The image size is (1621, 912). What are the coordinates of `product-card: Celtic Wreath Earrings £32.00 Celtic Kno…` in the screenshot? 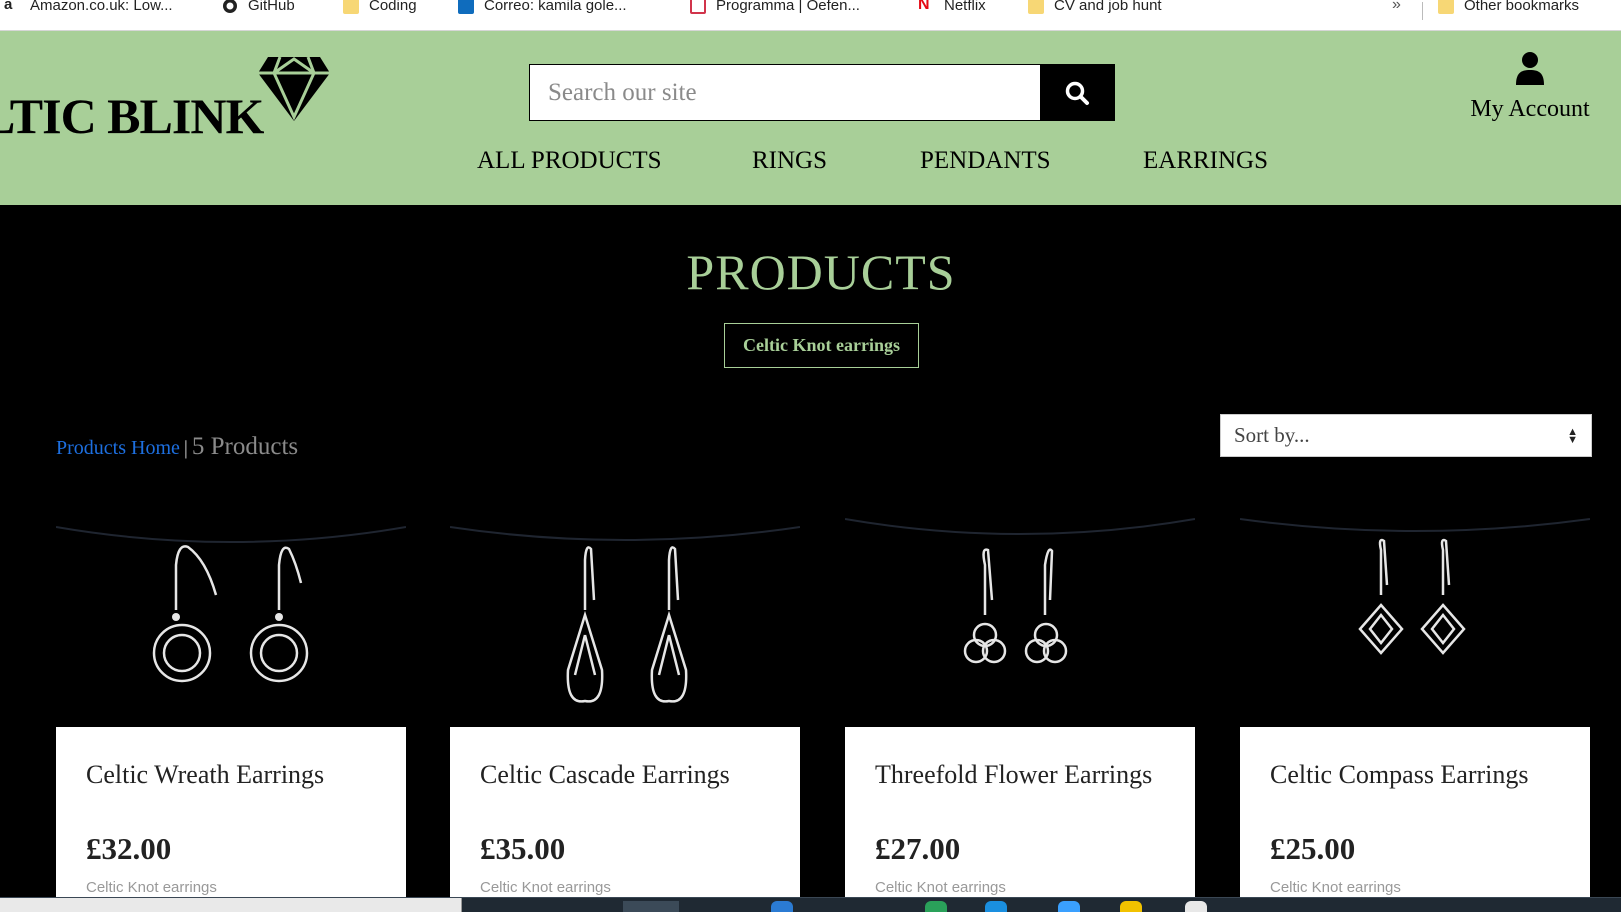 It's located at (231, 708).